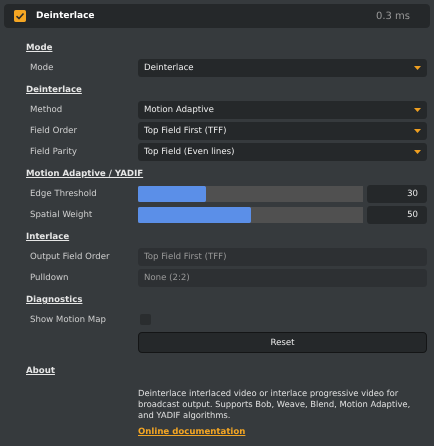 The height and width of the screenshot is (446, 434). Describe the element at coordinates (85, 174) in the screenshot. I see `section-heading: Motion Adaptive / YADIF` at that location.